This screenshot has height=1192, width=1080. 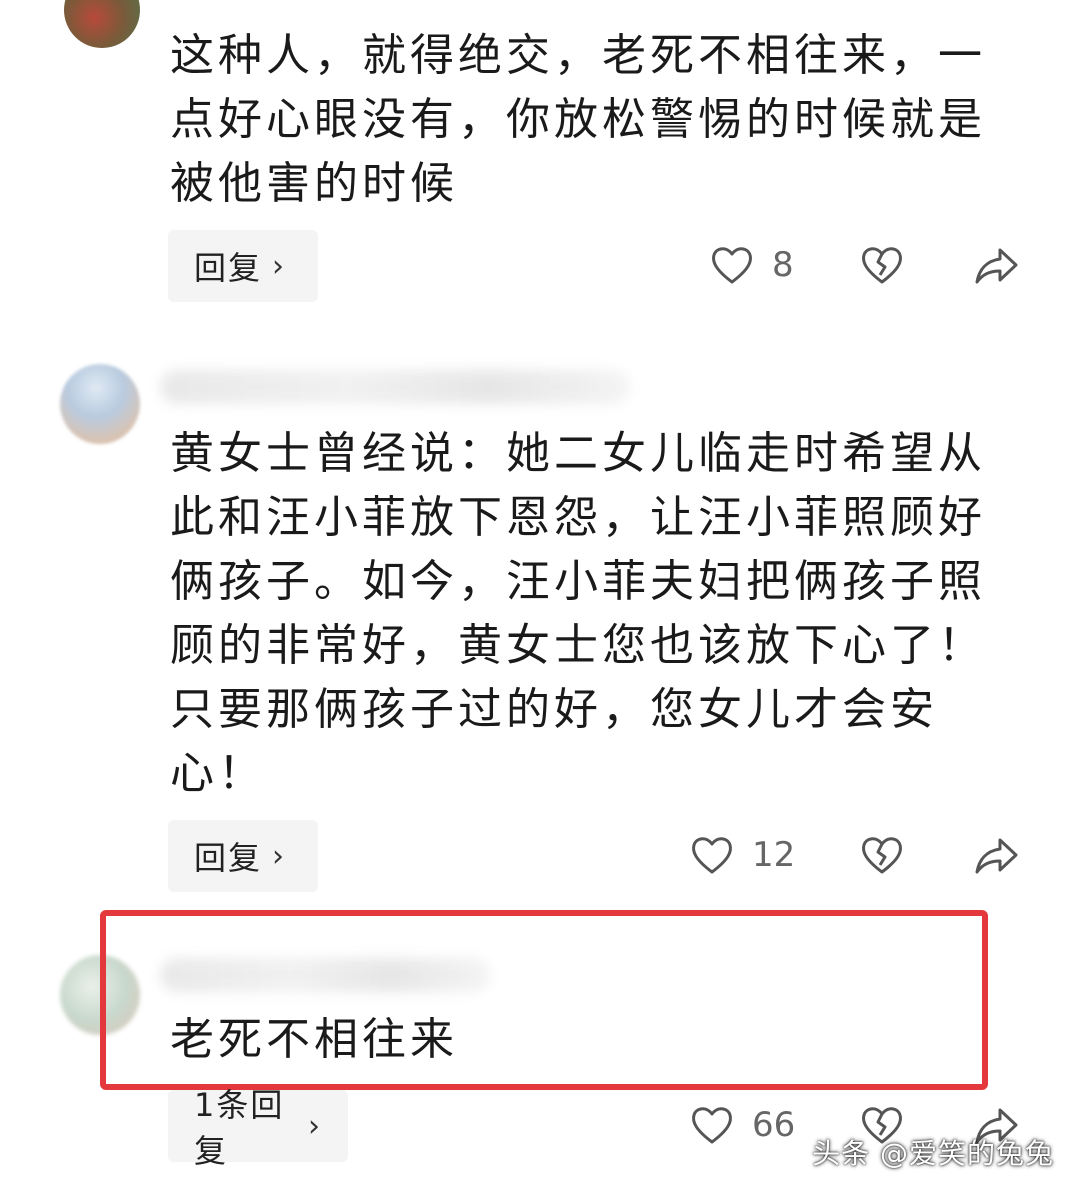 I want to click on highlight-box, so click(x=544, y=1000).